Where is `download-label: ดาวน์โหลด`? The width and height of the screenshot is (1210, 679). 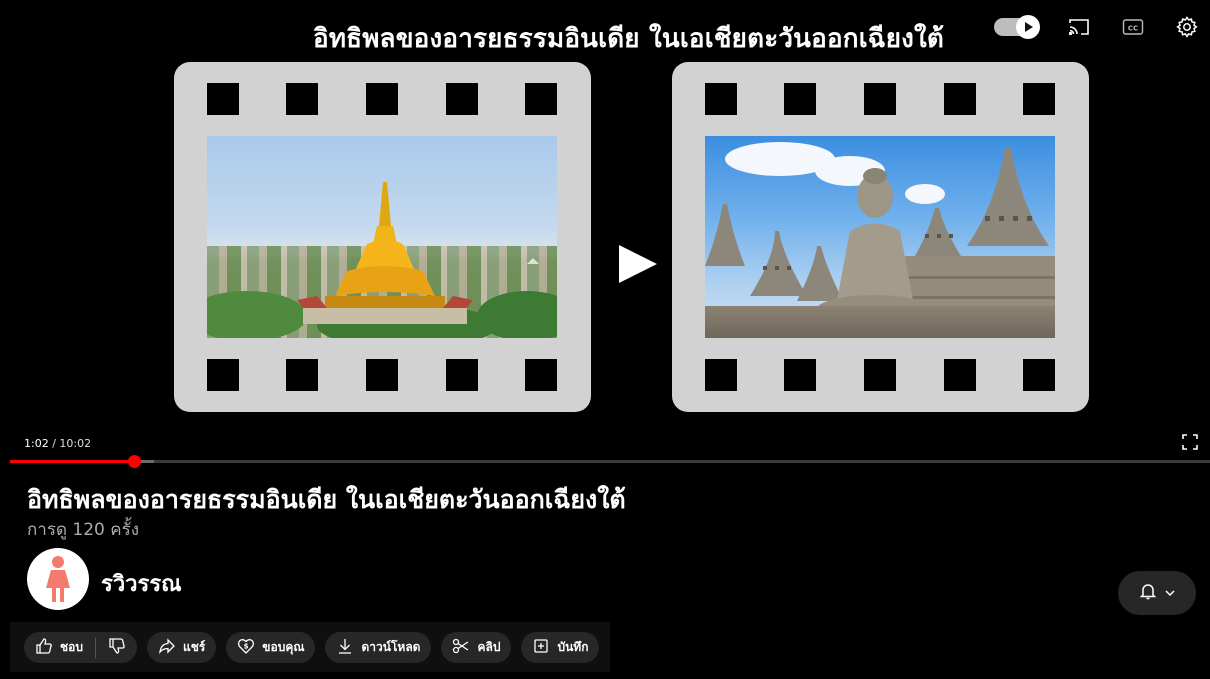
download-label: ดาวน์โหลด is located at coordinates (391, 647).